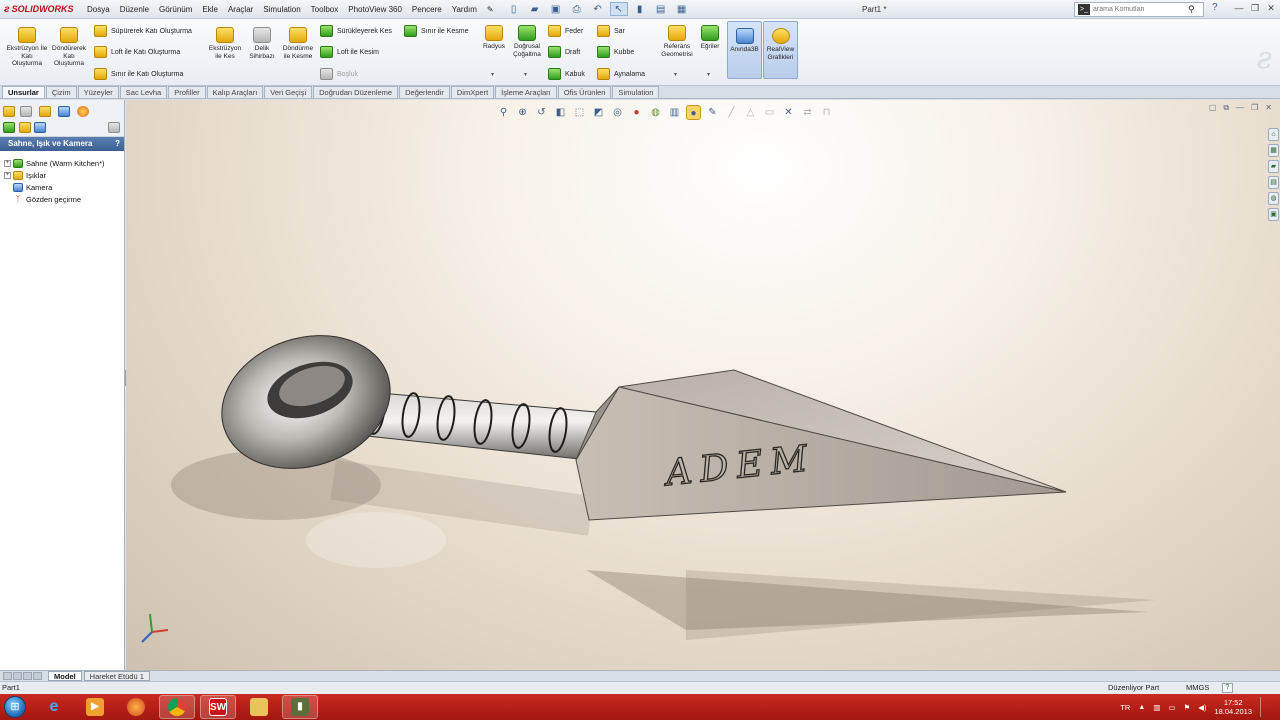  I want to click on rebuild-icon: ▮, so click(640, 9).